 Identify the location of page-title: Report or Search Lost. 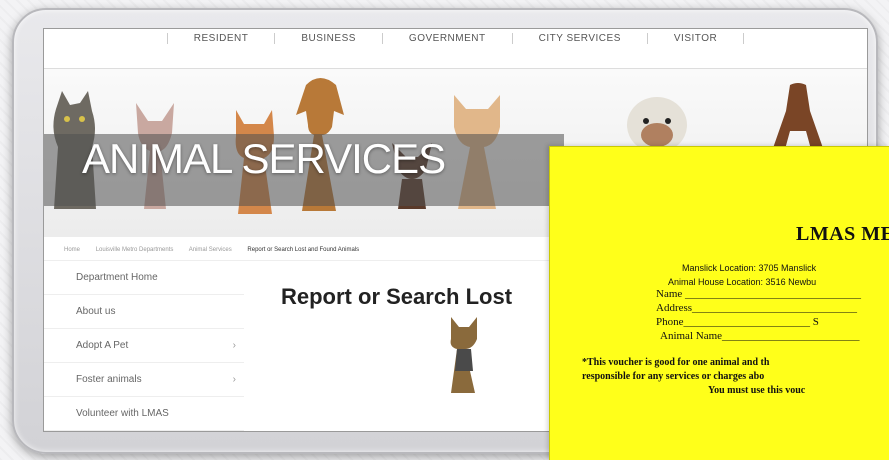
(397, 296).